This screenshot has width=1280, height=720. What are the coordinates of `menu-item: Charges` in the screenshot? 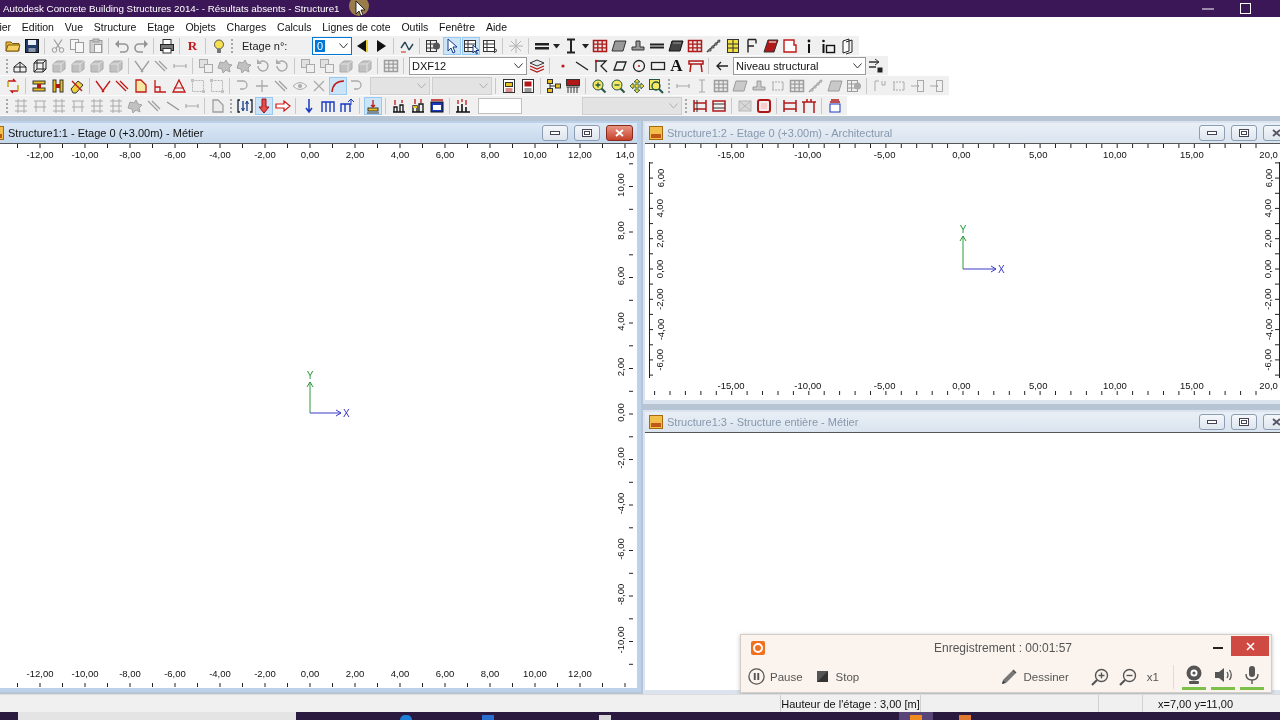 It's located at (246, 26).